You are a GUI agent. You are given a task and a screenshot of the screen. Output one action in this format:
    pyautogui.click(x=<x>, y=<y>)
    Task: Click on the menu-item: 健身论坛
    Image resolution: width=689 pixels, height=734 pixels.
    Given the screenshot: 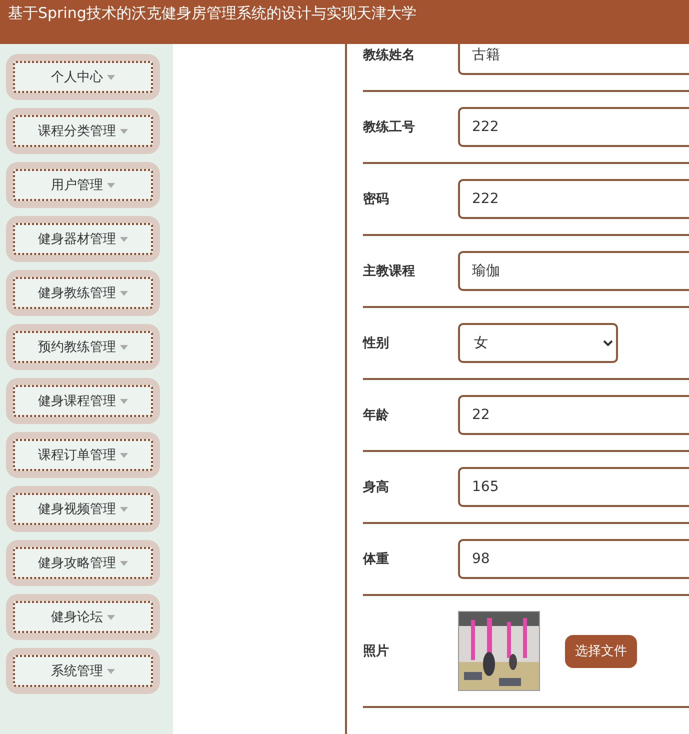 What is the action you would take?
    pyautogui.click(x=83, y=617)
    